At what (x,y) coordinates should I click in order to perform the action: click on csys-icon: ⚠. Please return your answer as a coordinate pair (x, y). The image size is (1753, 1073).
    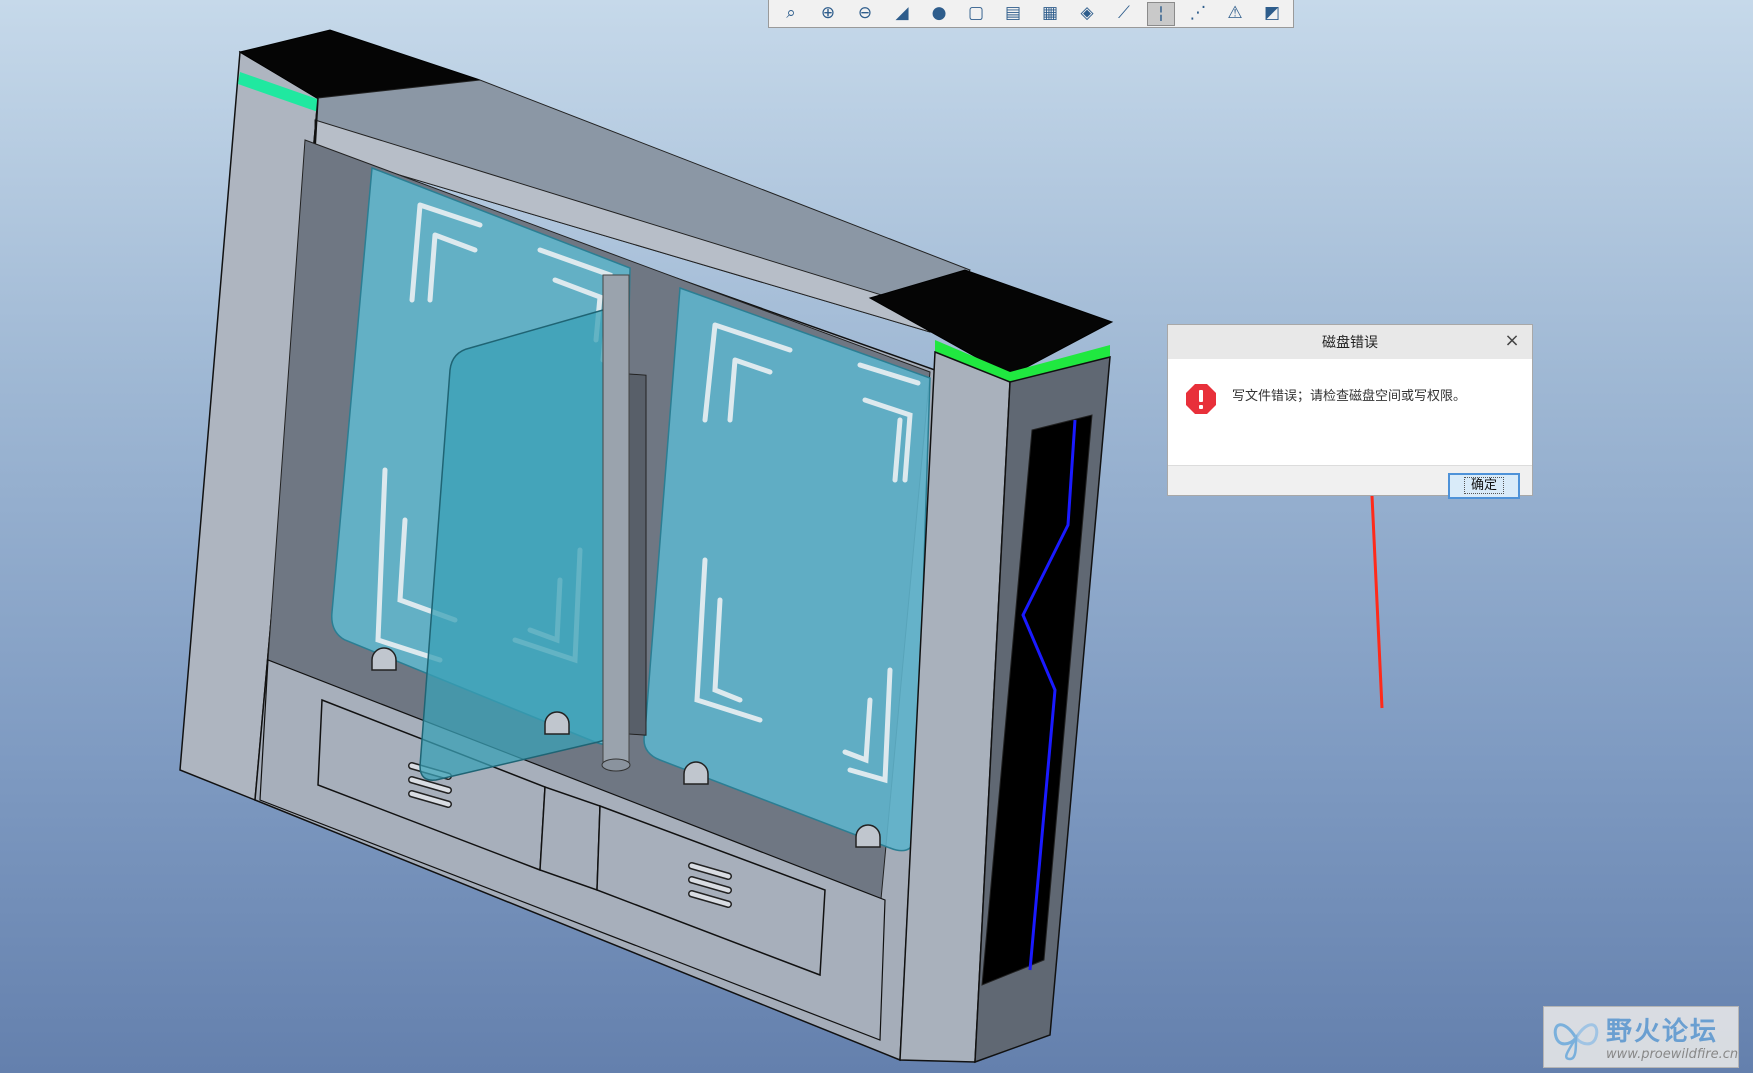
    Looking at the image, I should click on (1235, 14).